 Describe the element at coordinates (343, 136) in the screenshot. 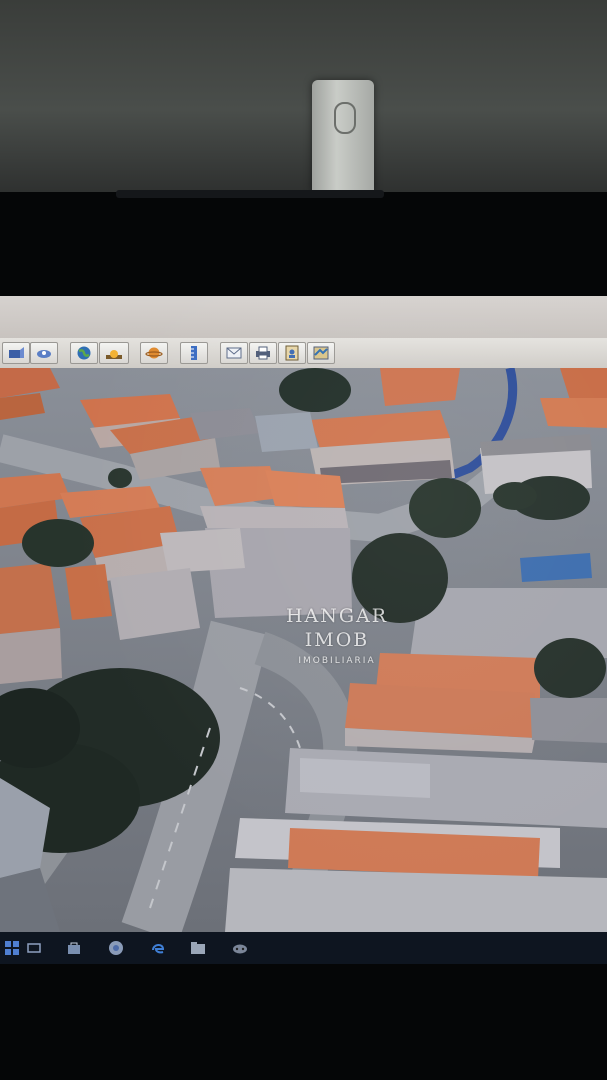

I see `webcam-clip` at that location.